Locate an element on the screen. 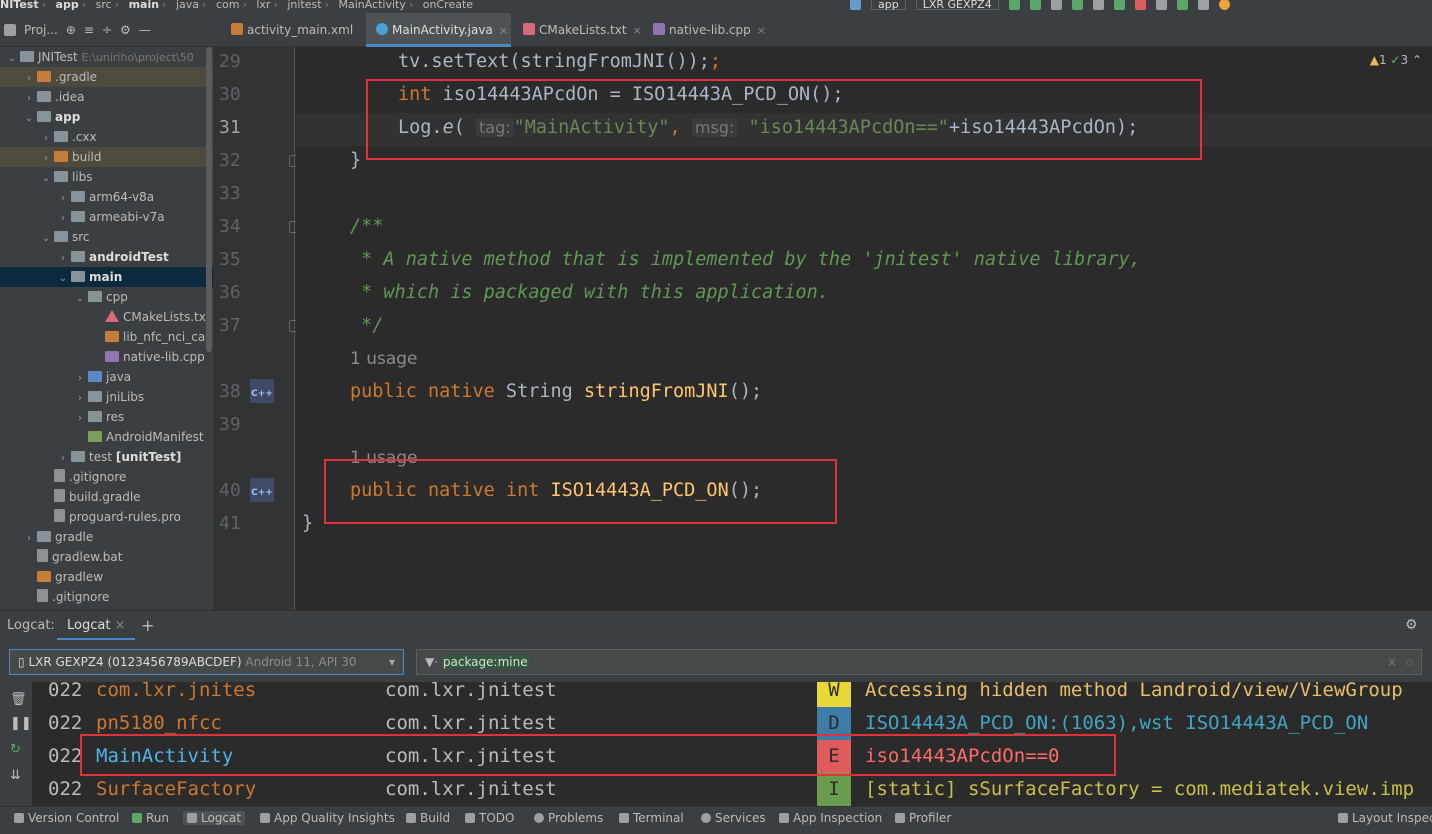 The width and height of the screenshot is (1432, 834). tree-item: ⌄ main is located at coordinates (106, 277).